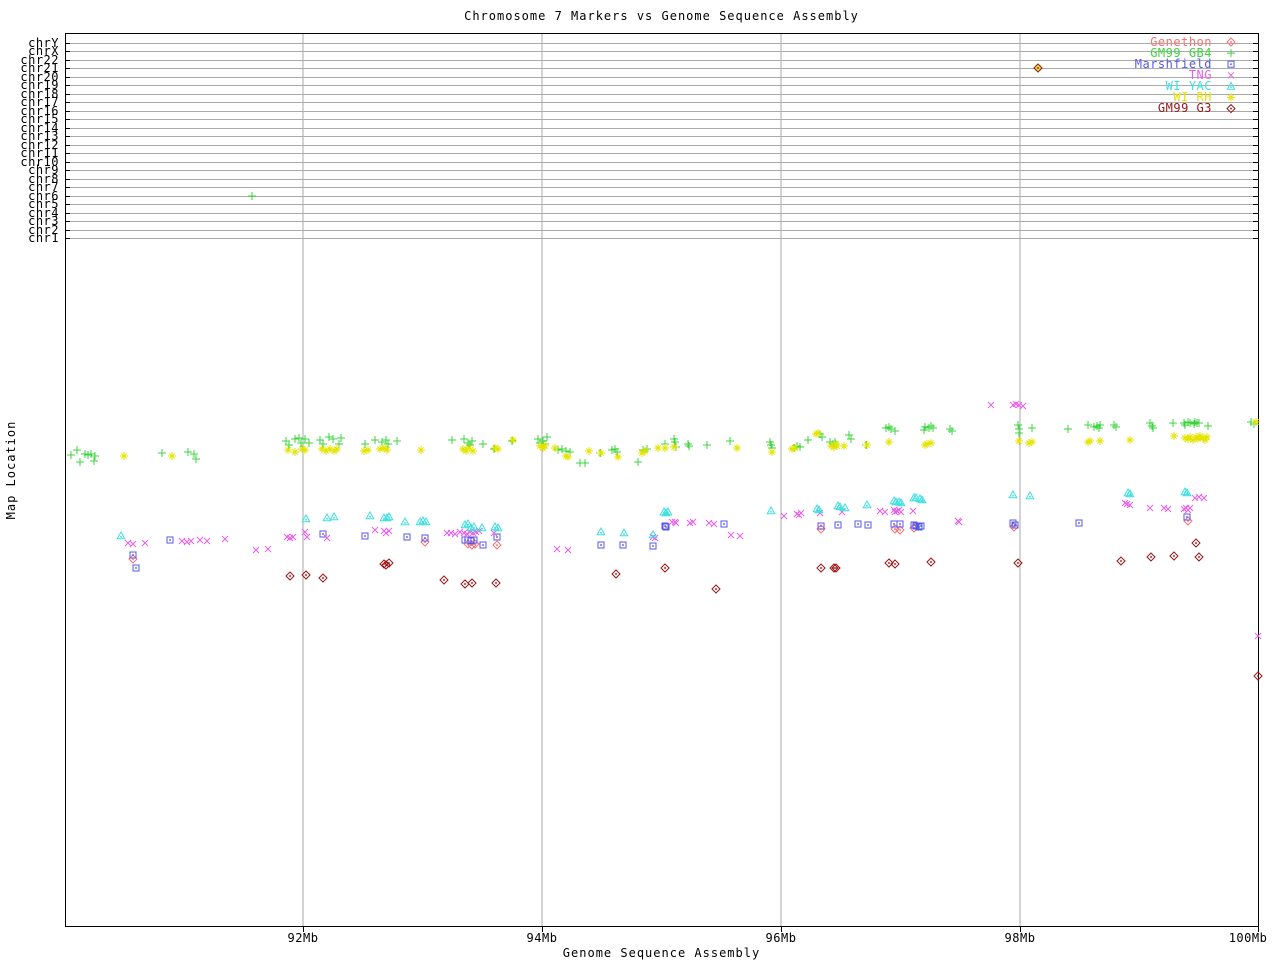 The width and height of the screenshot is (1280, 960). What do you see at coordinates (660, 542) in the screenshot?
I see `series-marshfield` at bounding box center [660, 542].